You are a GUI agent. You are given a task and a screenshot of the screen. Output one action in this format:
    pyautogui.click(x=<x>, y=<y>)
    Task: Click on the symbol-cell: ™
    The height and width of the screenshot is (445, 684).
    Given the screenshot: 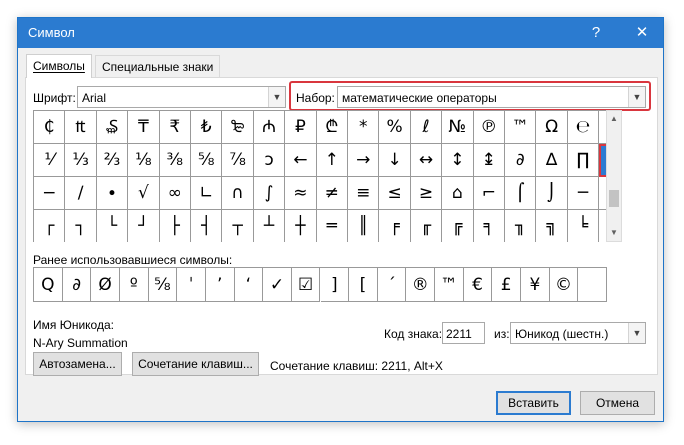 What is the action you would take?
    pyautogui.click(x=521, y=127)
    